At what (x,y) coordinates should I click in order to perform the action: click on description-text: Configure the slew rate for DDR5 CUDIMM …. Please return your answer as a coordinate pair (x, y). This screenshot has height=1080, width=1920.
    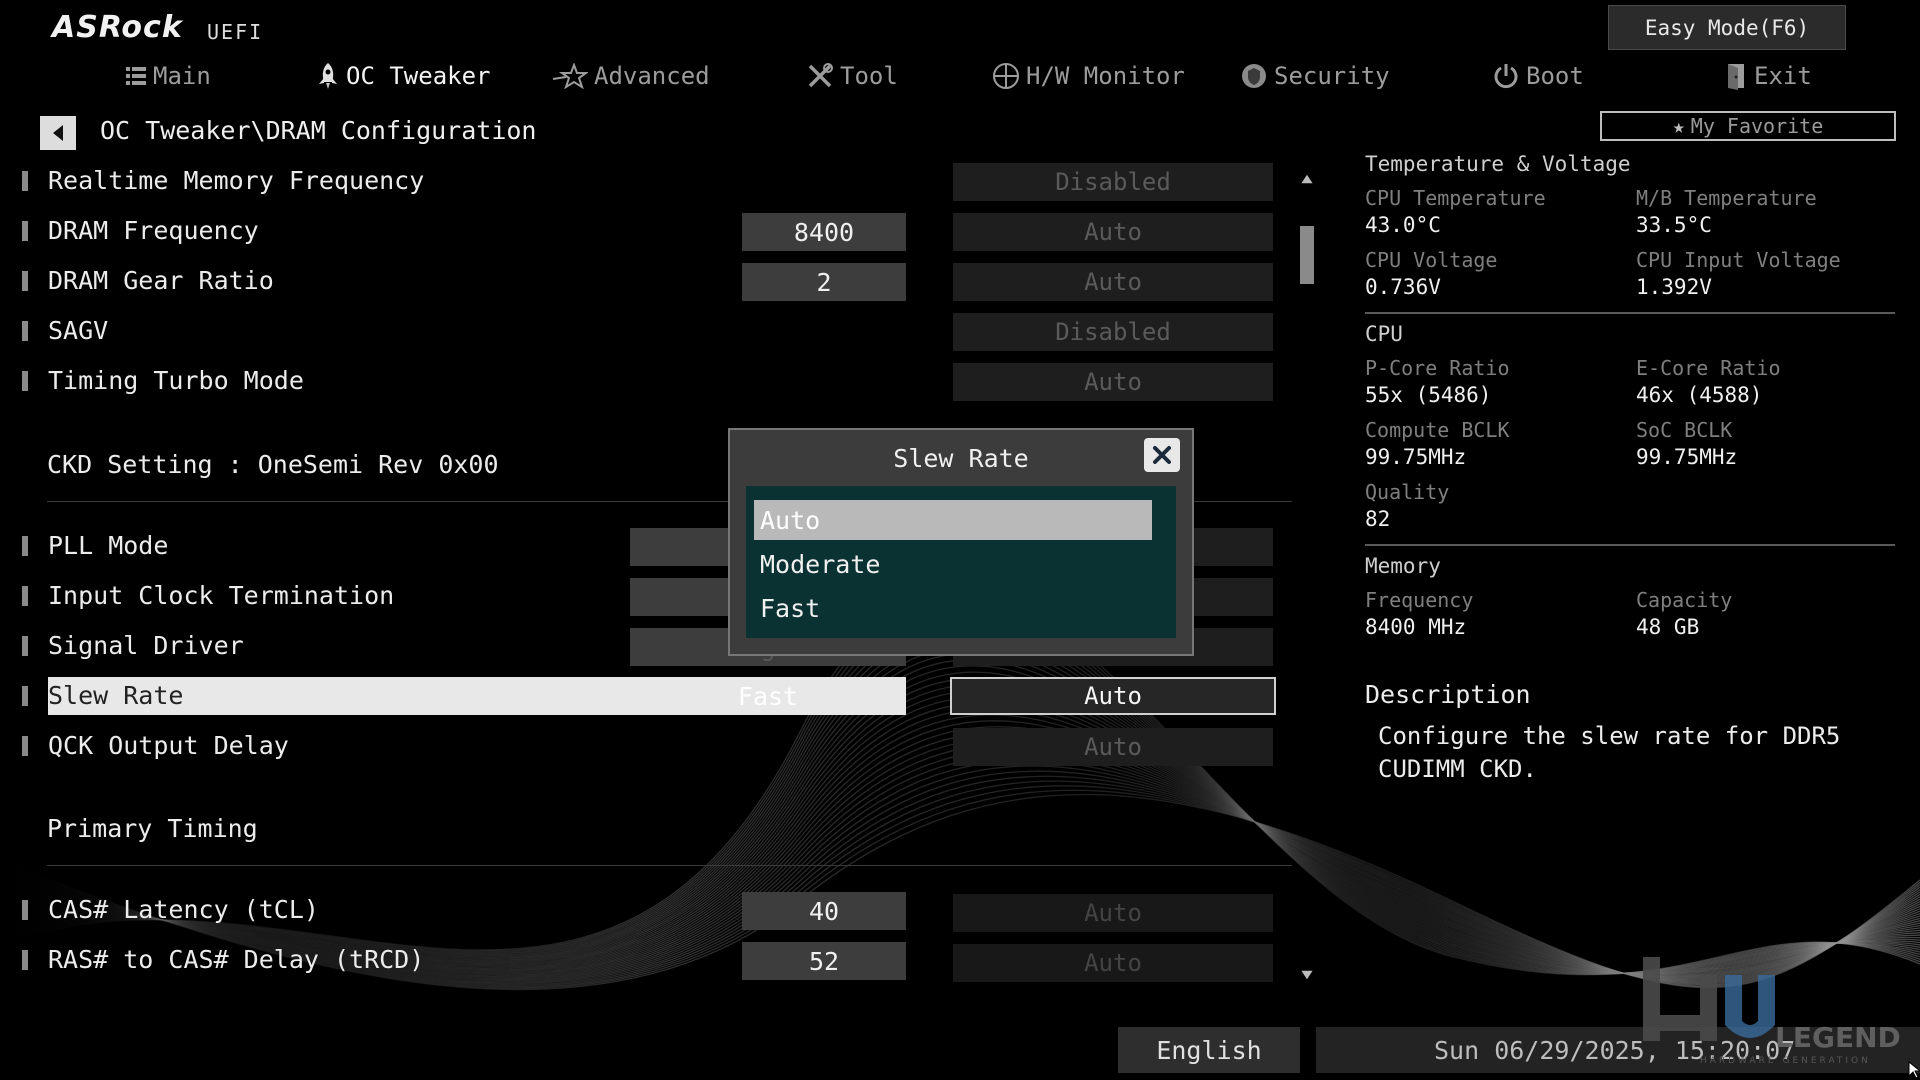
    Looking at the image, I should click on (1609, 752).